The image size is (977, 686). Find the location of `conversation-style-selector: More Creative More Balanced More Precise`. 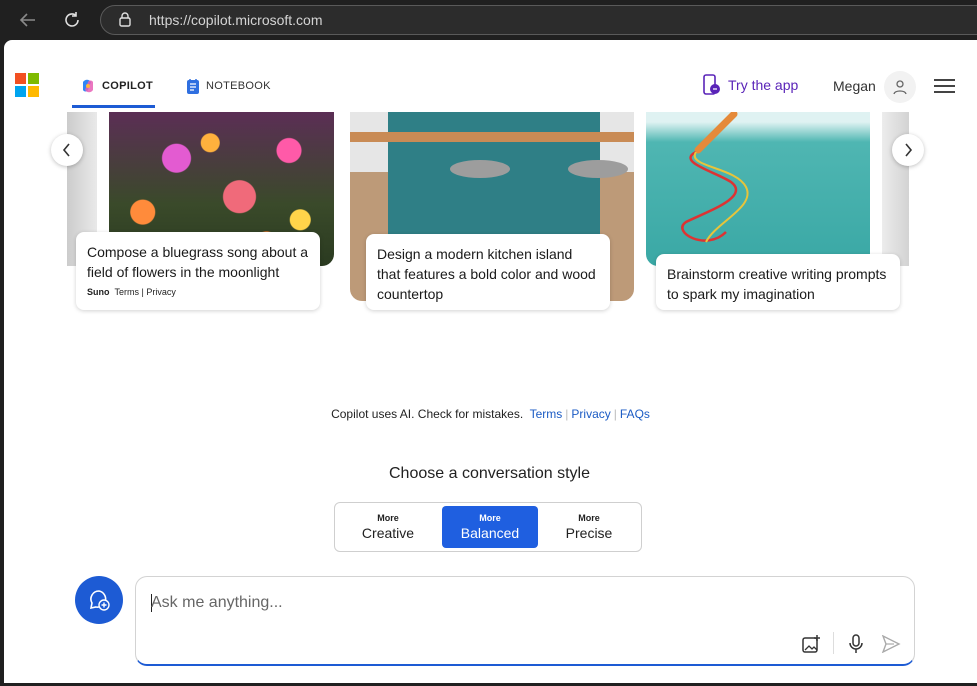

conversation-style-selector: More Creative More Balanced More Precise is located at coordinates (488, 527).